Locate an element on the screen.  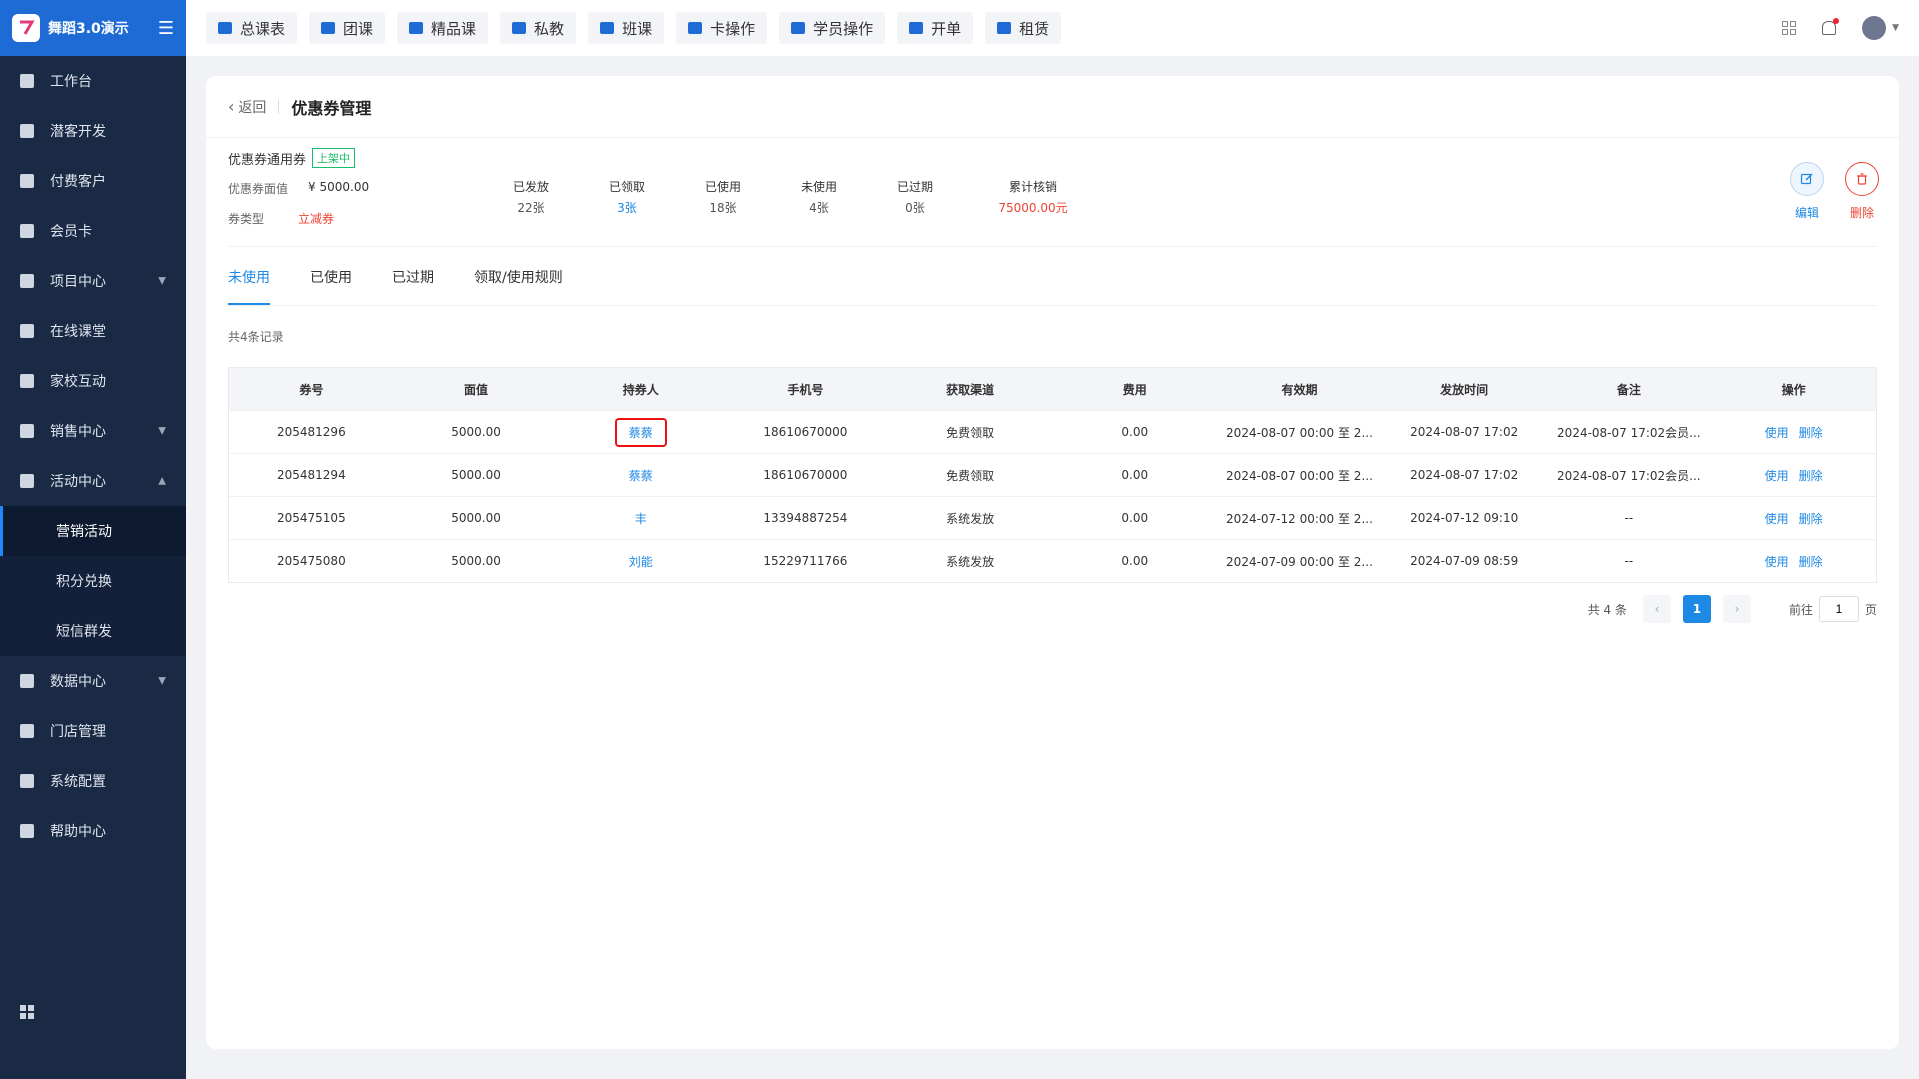
user-menu: ▼ is located at coordinates (1880, 28).